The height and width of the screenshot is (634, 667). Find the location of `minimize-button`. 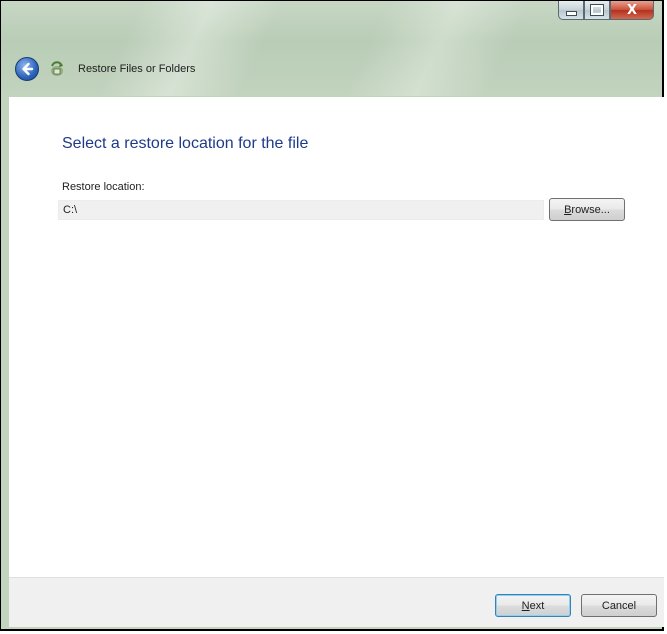

minimize-button is located at coordinates (571, 10).